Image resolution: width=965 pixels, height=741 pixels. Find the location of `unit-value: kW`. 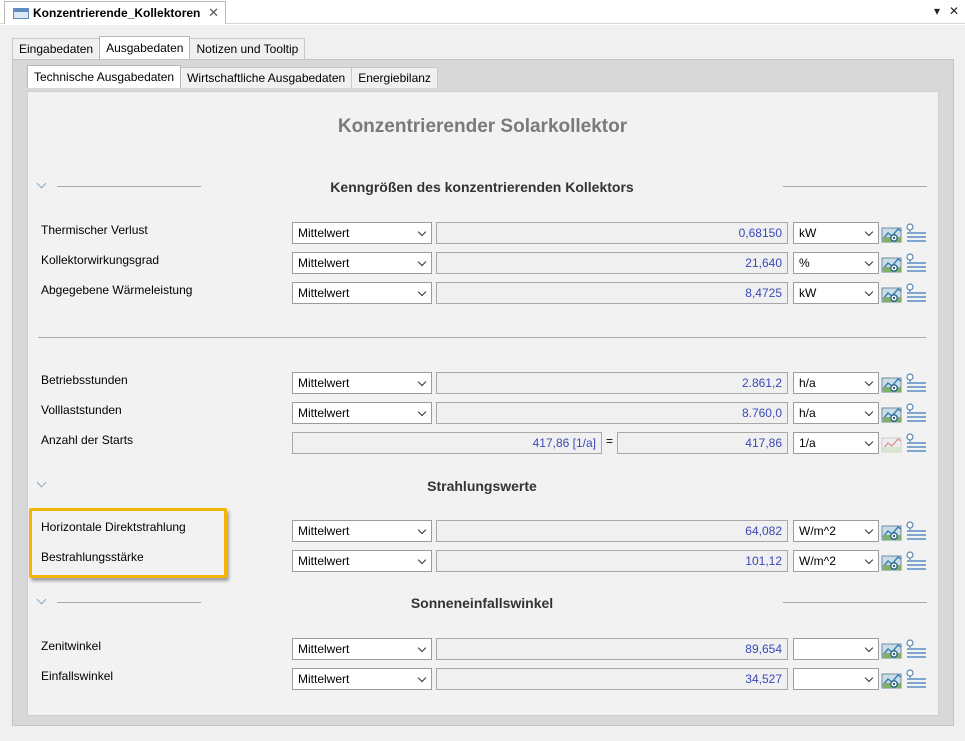

unit-value: kW is located at coordinates (808, 293).